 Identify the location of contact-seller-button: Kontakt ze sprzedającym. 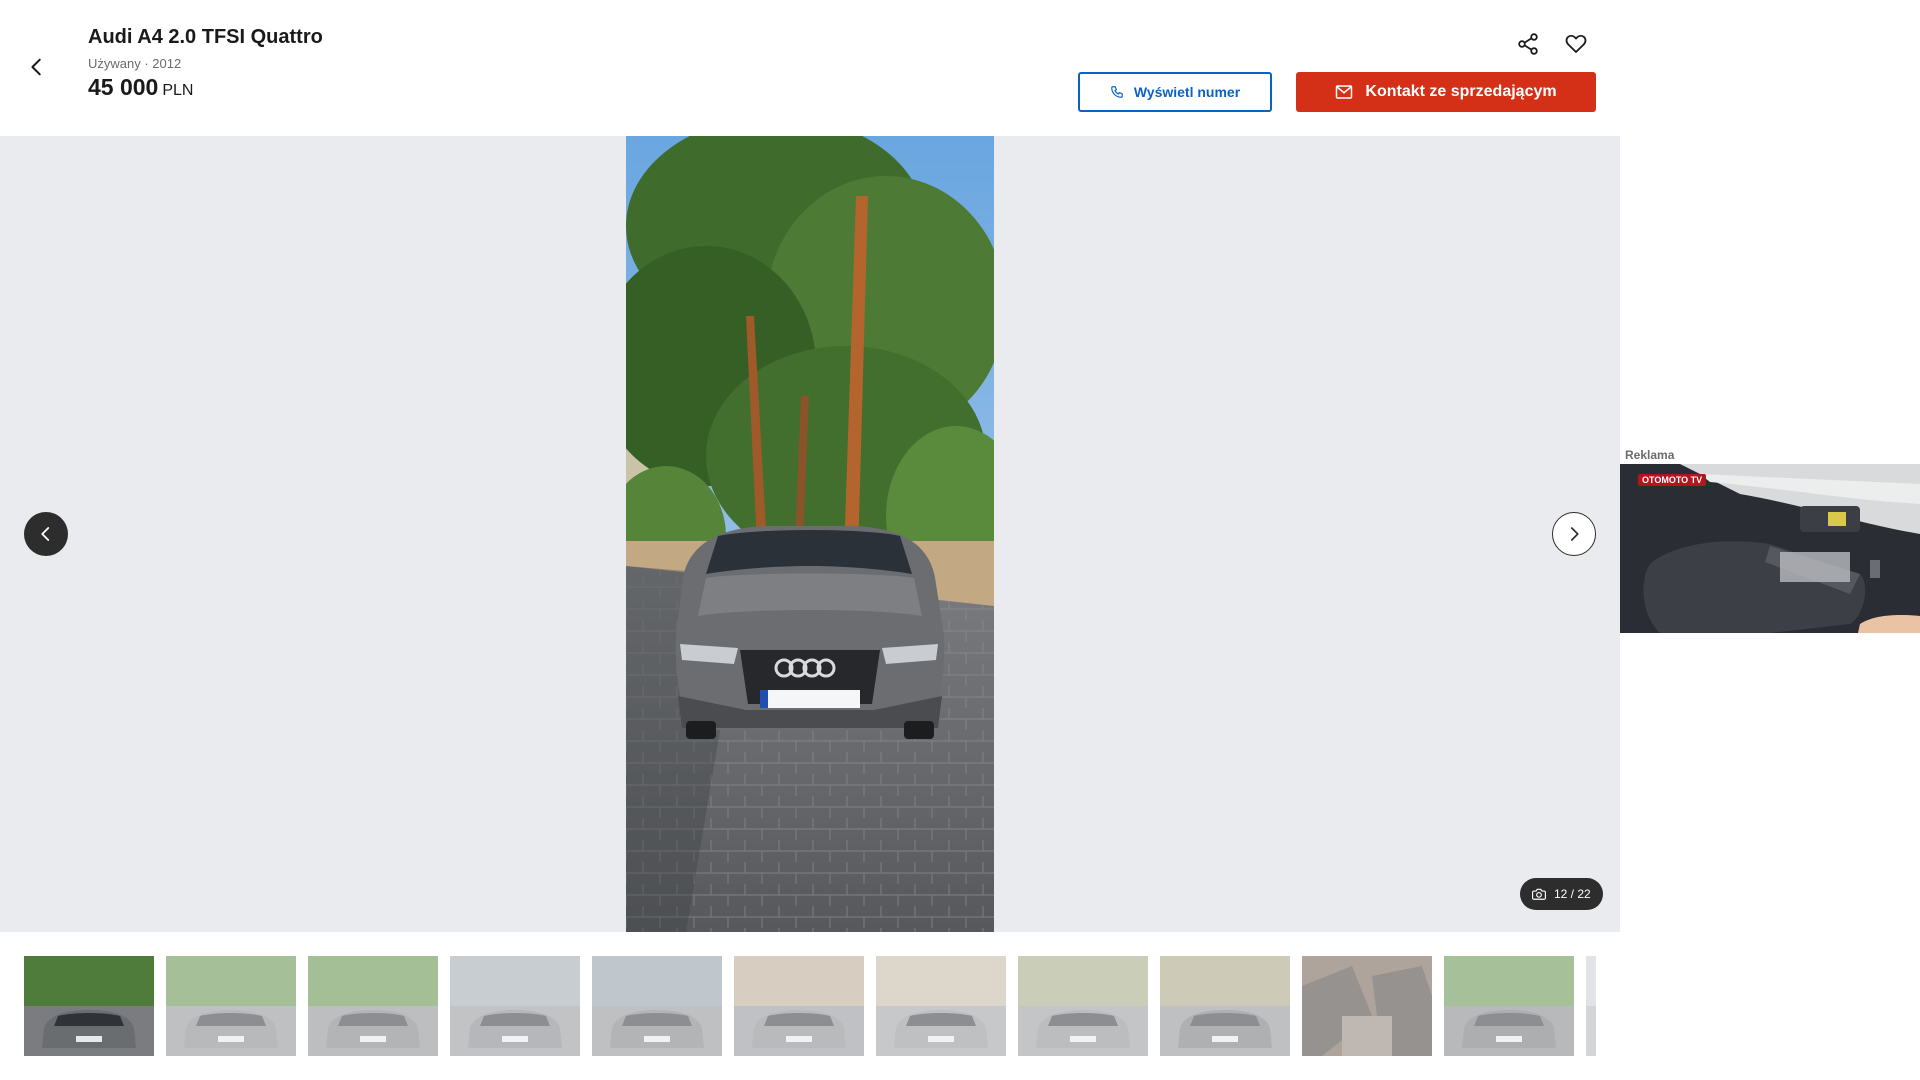
(1446, 92).